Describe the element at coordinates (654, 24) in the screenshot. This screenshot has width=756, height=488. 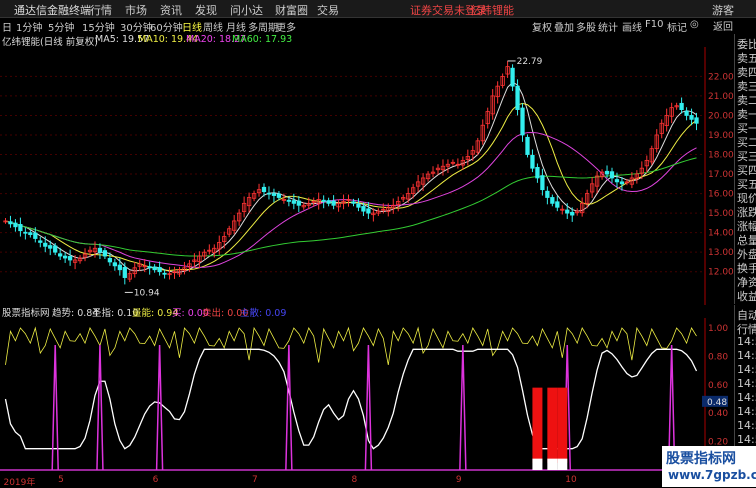
I see `tool-f10: F10` at that location.